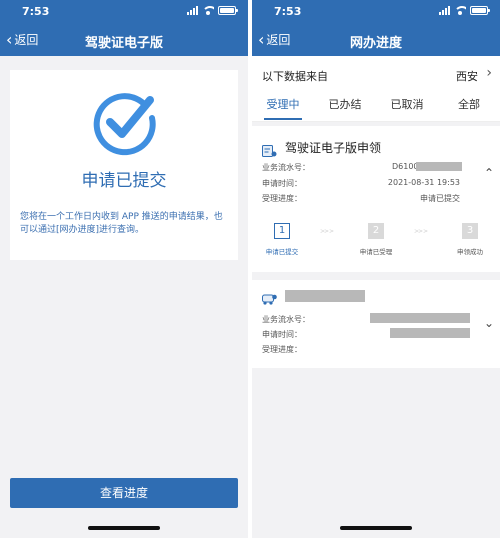  Describe the element at coordinates (376, 324) in the screenshot. I see `application-card: 业务流水号： 申请时间： 受理进度： ⌄` at that location.